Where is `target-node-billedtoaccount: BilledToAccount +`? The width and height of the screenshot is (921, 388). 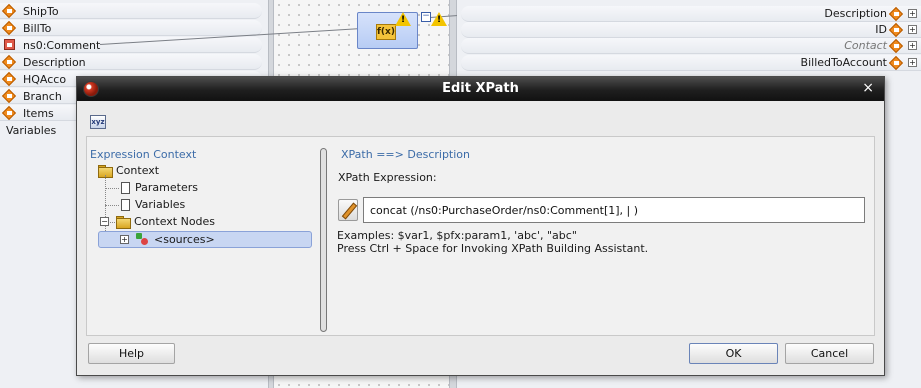 target-node-billedtoaccount: BilledToAccount + is located at coordinates (691, 63).